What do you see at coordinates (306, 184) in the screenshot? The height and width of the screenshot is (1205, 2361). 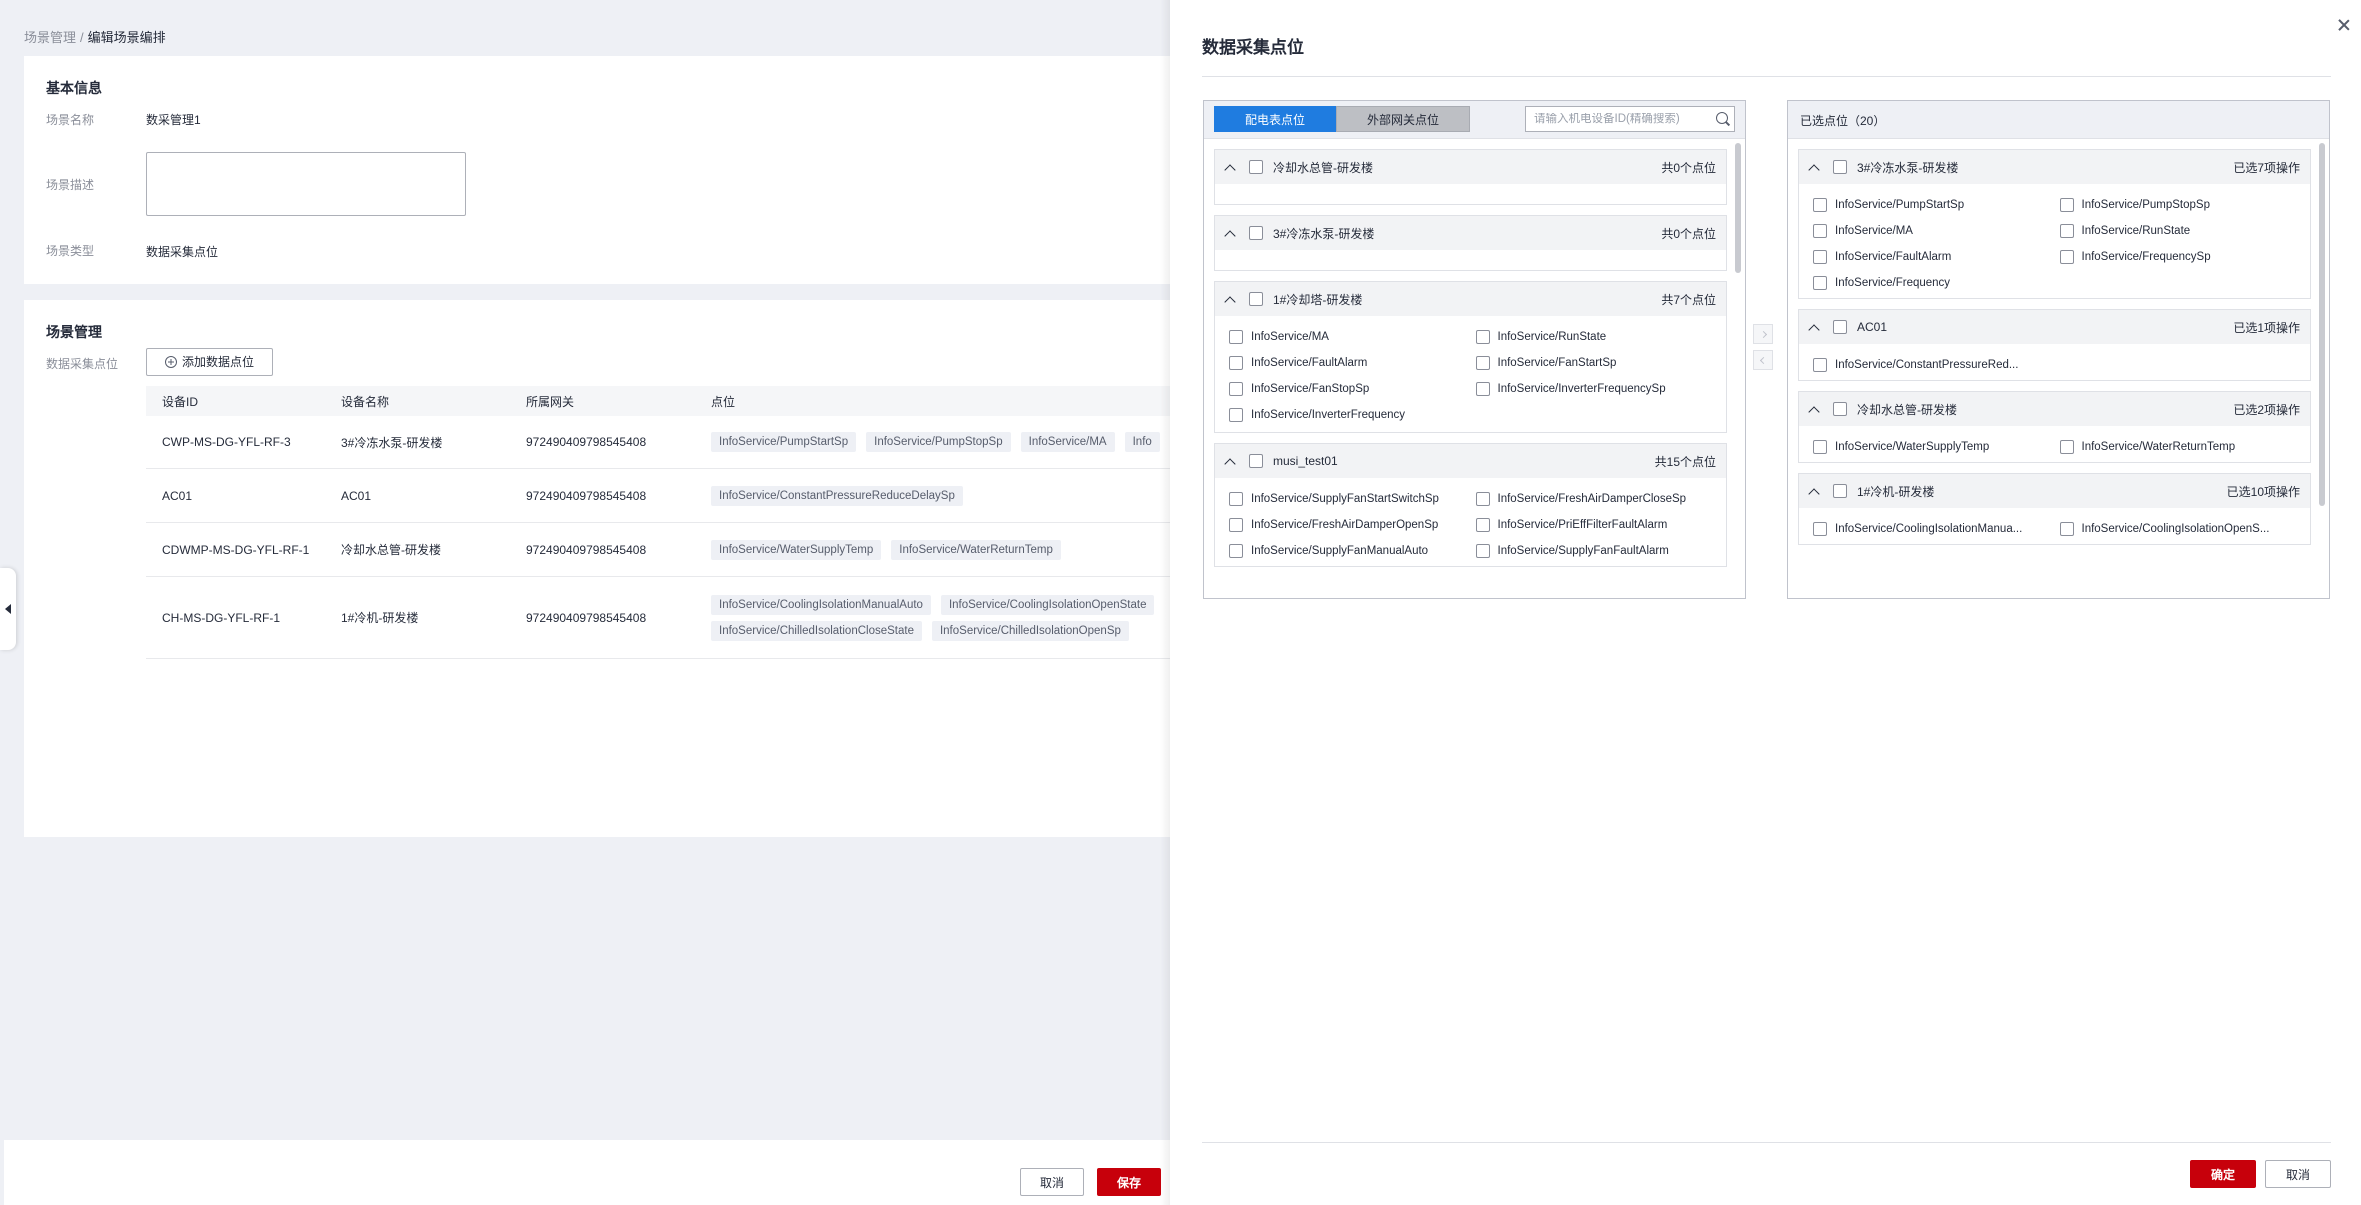 I see `scene-desc-textarea` at bounding box center [306, 184].